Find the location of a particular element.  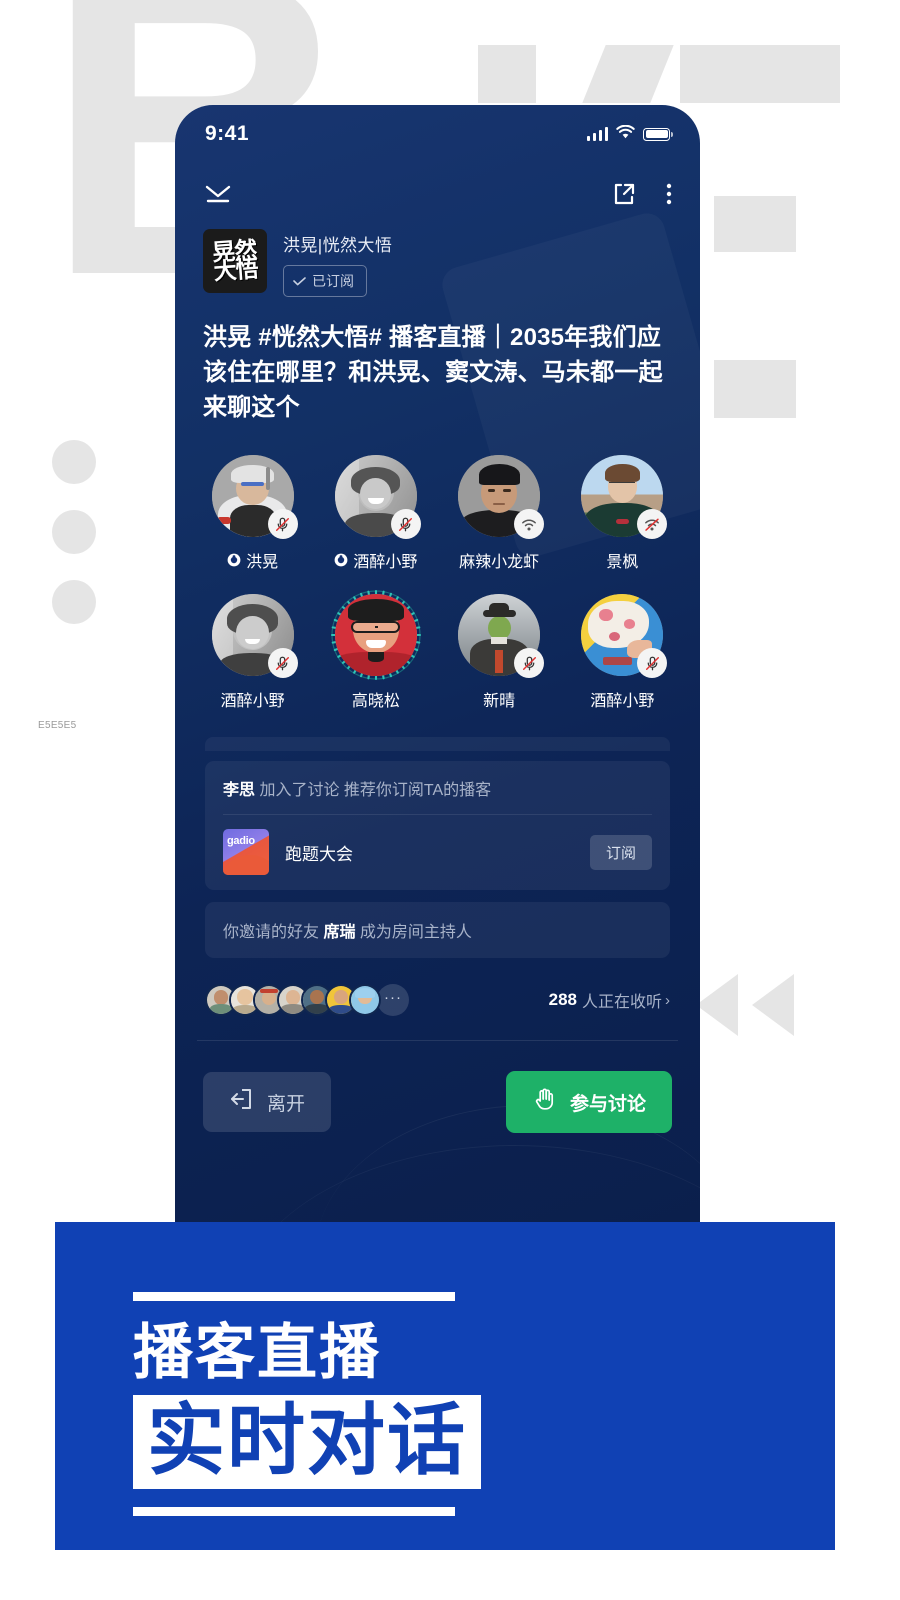

speakers-grid: 洪晃 酒醉小野 麻辣小龙虾 景枫 酒醉小野 高晓松 新晴 酒醉小野 is located at coordinates (437, 583).